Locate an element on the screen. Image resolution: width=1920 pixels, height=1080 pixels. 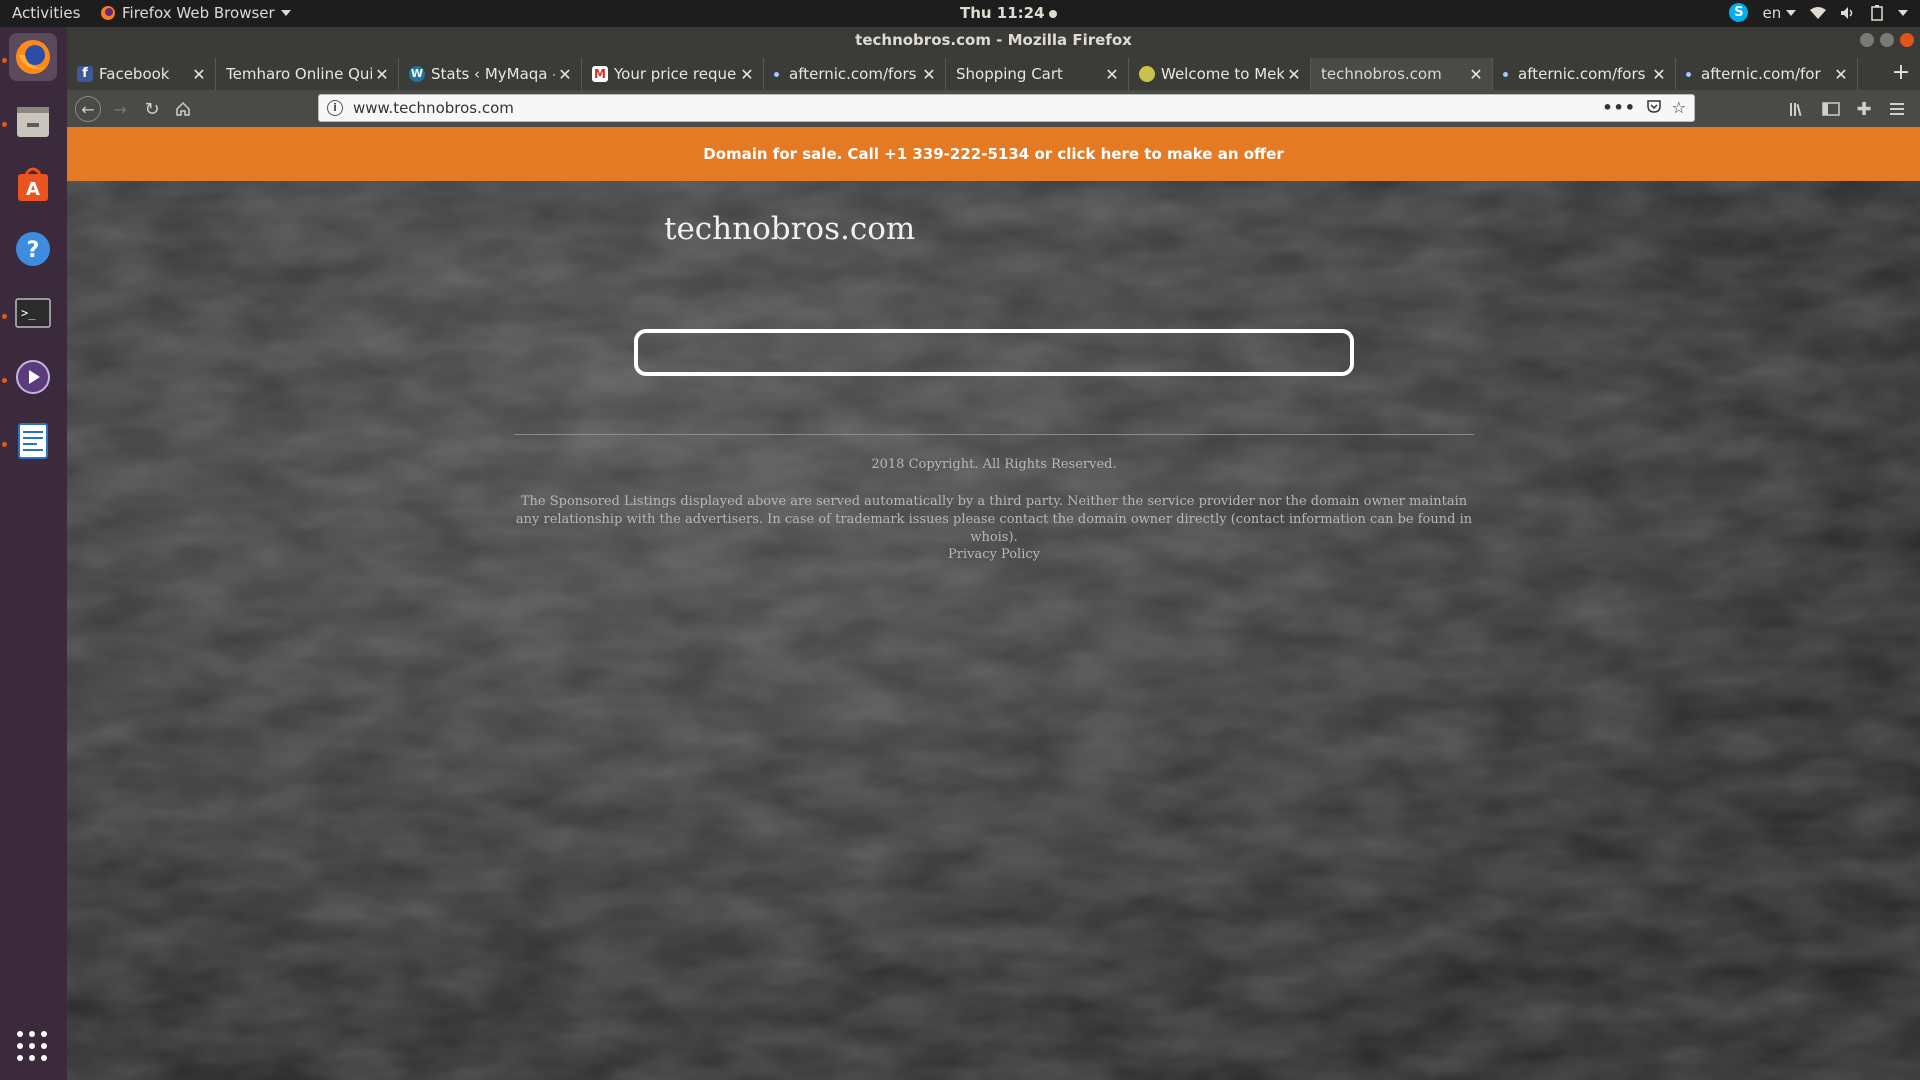
tab: afternic.com/for ✕ is located at coordinates (1767, 74).